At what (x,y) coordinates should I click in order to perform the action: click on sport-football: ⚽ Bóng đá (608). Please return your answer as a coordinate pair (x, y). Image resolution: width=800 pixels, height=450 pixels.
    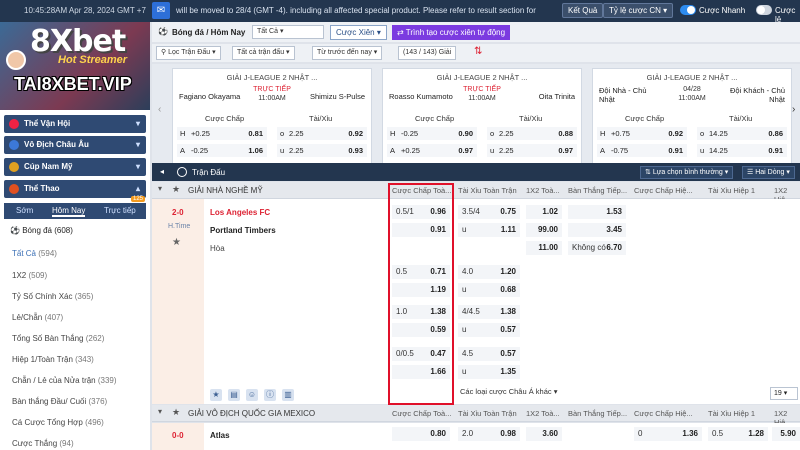
    Looking at the image, I should click on (41, 230).